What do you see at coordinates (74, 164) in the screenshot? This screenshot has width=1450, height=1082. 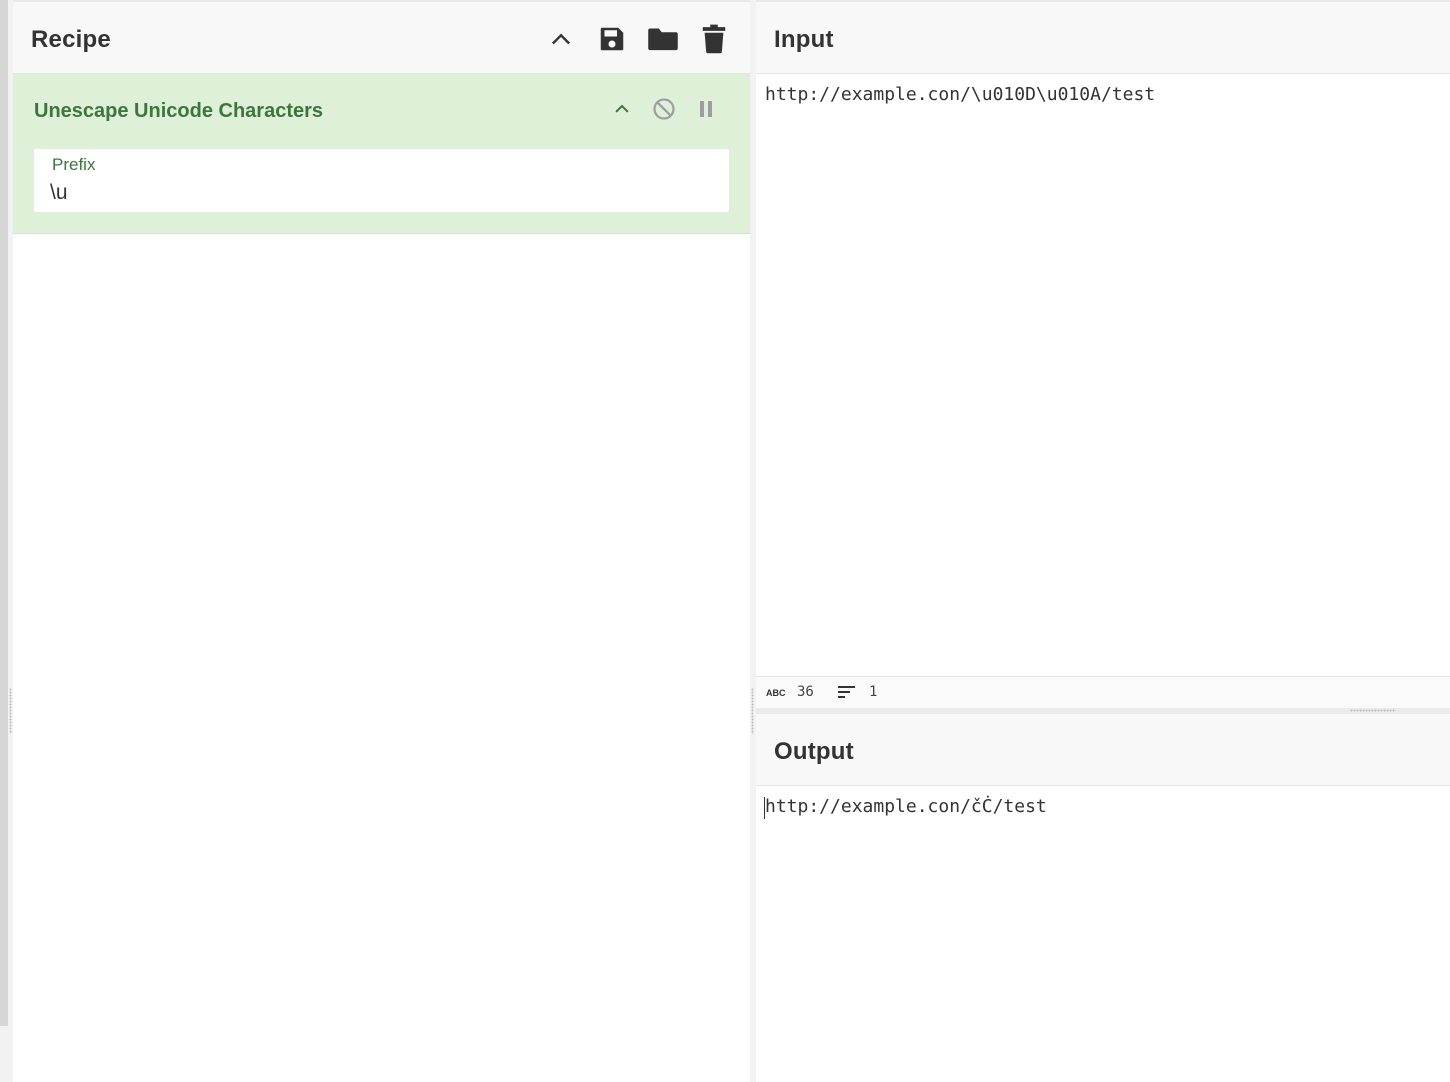 I see `prefix-label: Prefix` at bounding box center [74, 164].